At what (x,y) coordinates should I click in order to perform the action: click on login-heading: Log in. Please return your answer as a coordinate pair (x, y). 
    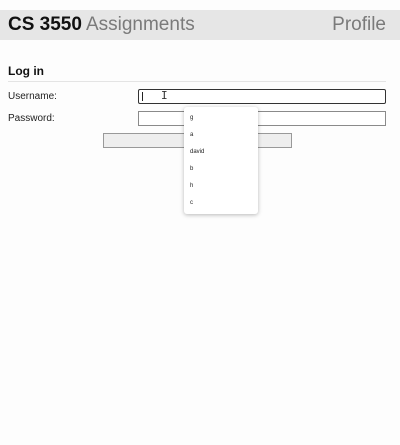
    Looking at the image, I should click on (26, 71).